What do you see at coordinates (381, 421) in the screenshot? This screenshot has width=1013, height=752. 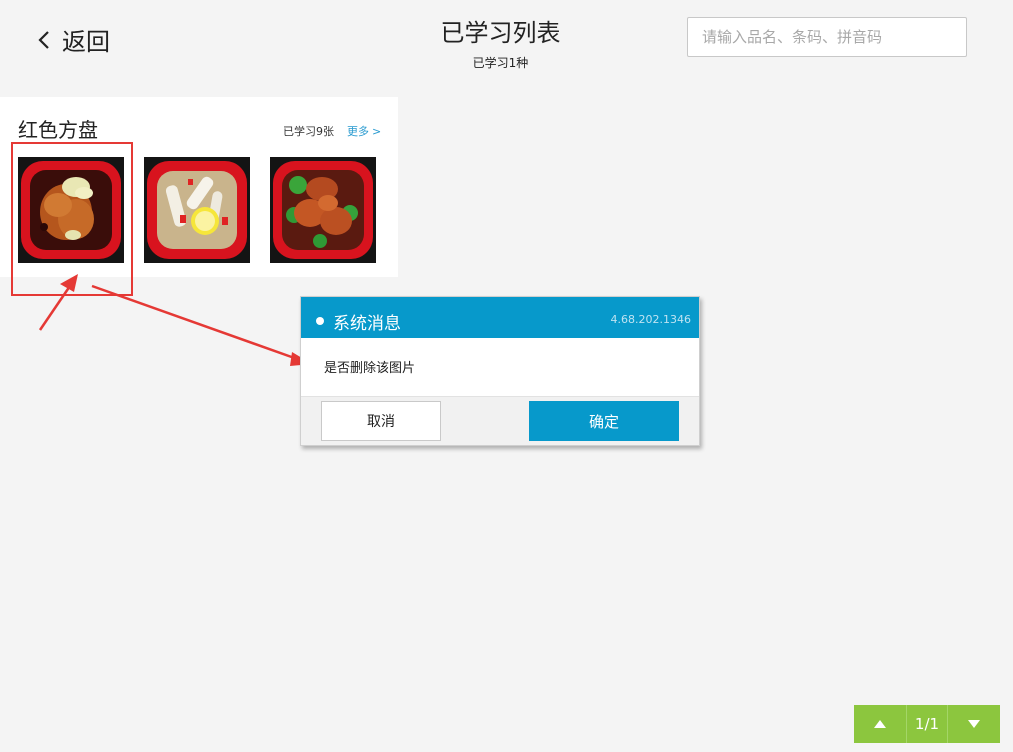 I see `cancel-button: 取消` at bounding box center [381, 421].